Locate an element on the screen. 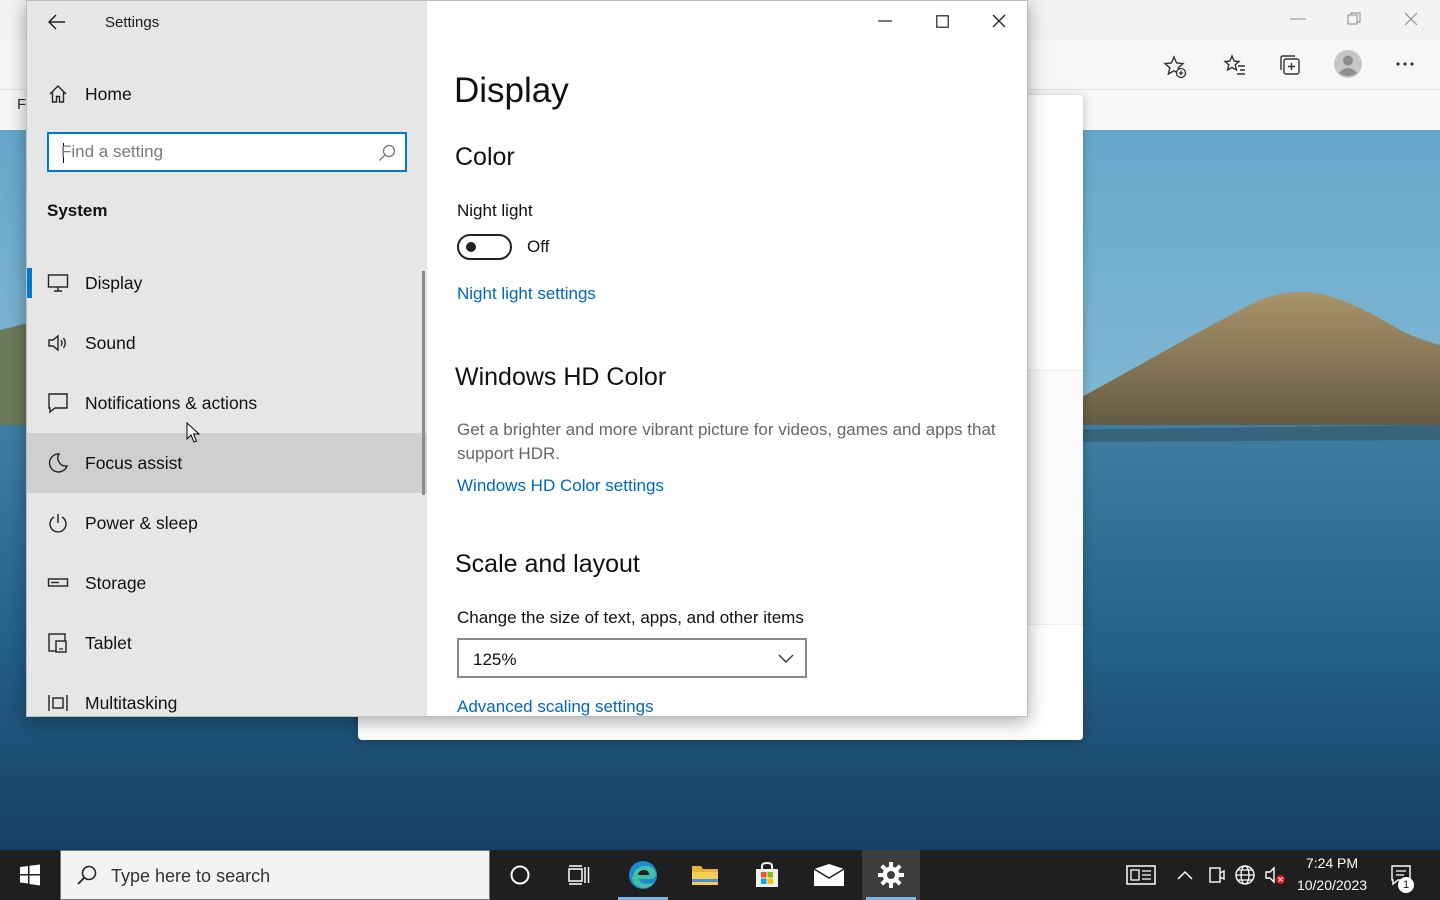 The width and height of the screenshot is (1440, 900). minimize-icon is located at coordinates (885, 21).